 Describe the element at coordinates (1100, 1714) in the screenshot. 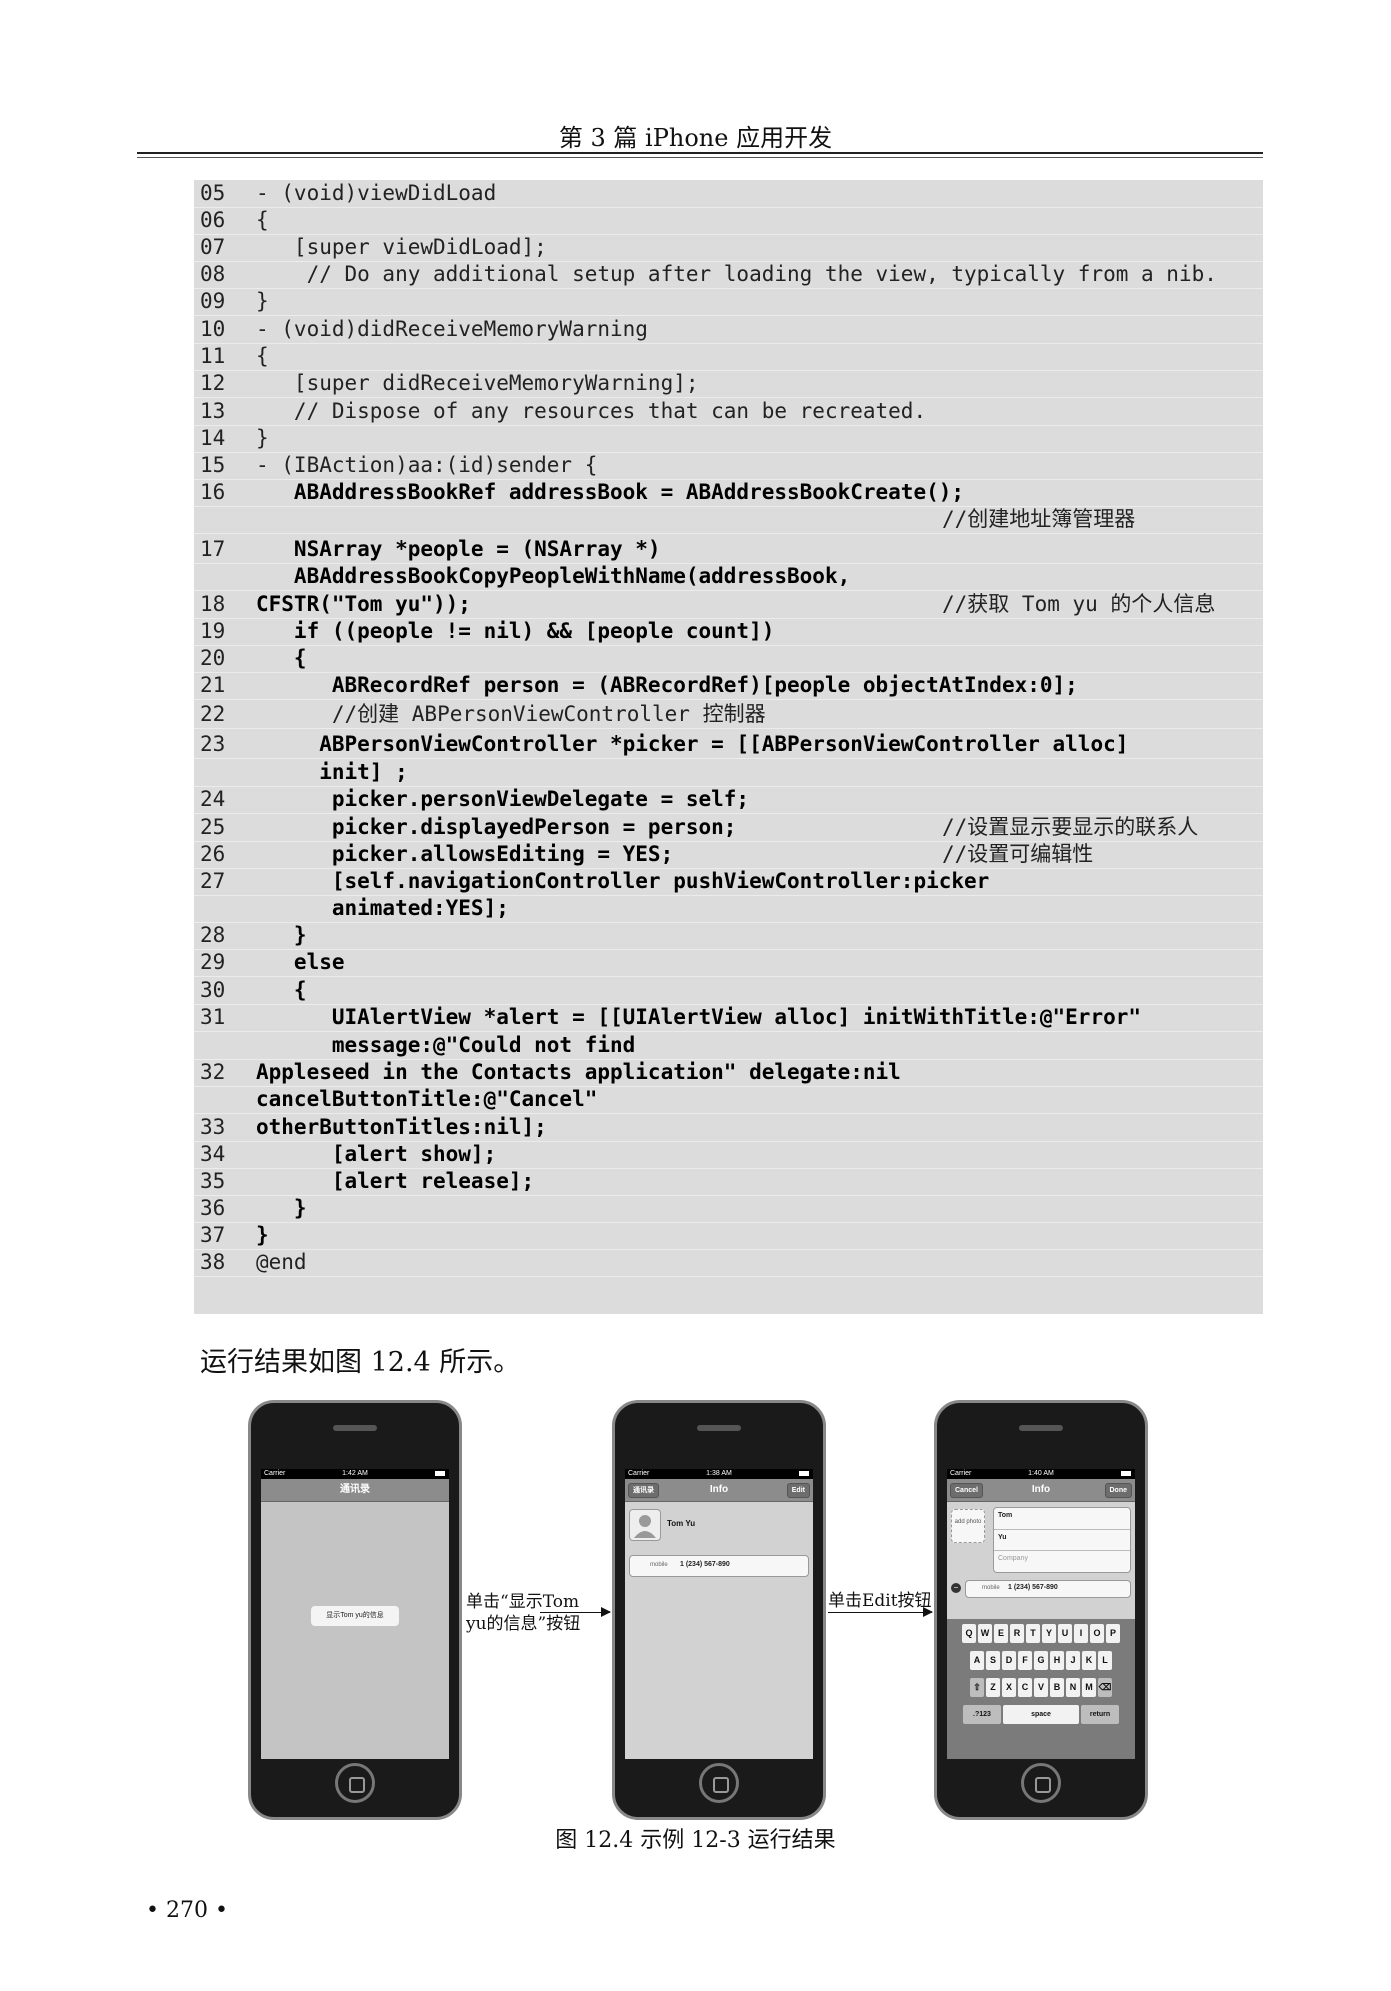

I see `return-key: return` at that location.